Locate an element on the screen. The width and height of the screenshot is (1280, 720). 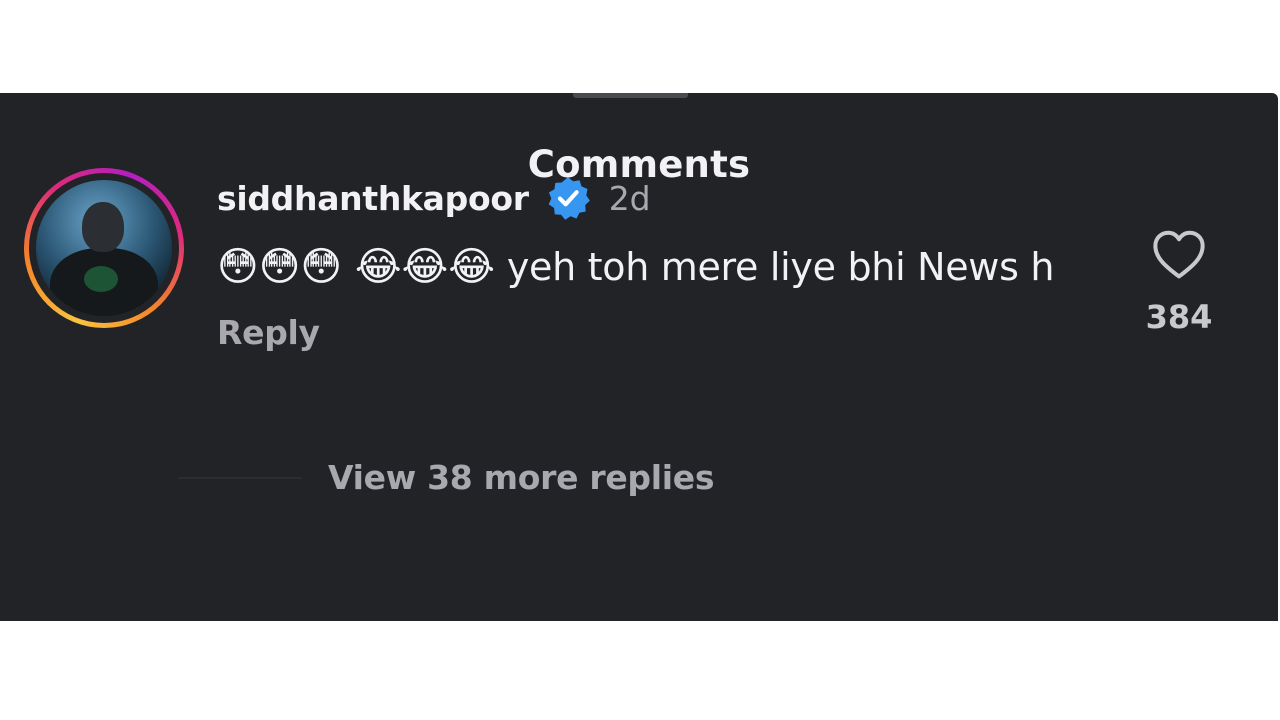
comment-body: 😳😳😳 😂😂😂 yeh toh mere liye bhi News h is located at coordinates (642, 267).